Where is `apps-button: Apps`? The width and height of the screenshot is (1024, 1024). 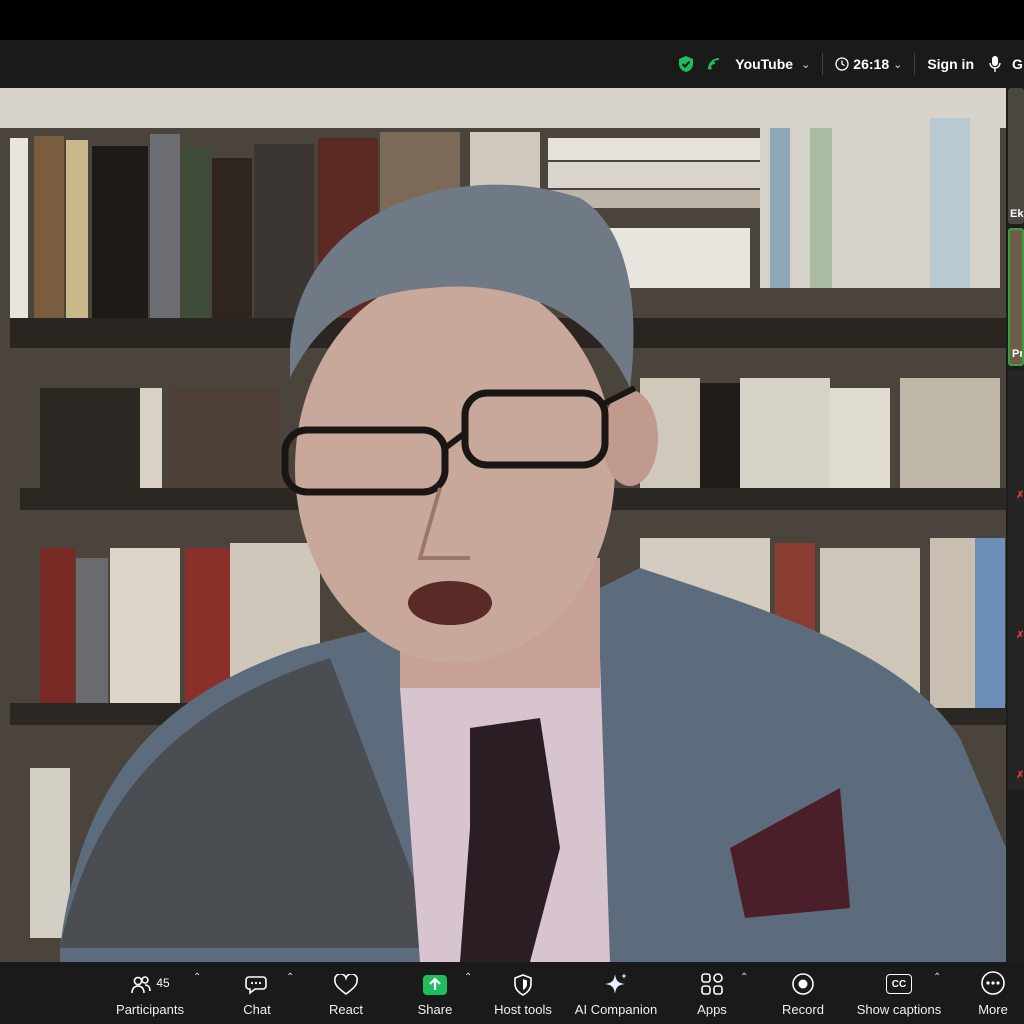 apps-button: Apps is located at coordinates (712, 993).